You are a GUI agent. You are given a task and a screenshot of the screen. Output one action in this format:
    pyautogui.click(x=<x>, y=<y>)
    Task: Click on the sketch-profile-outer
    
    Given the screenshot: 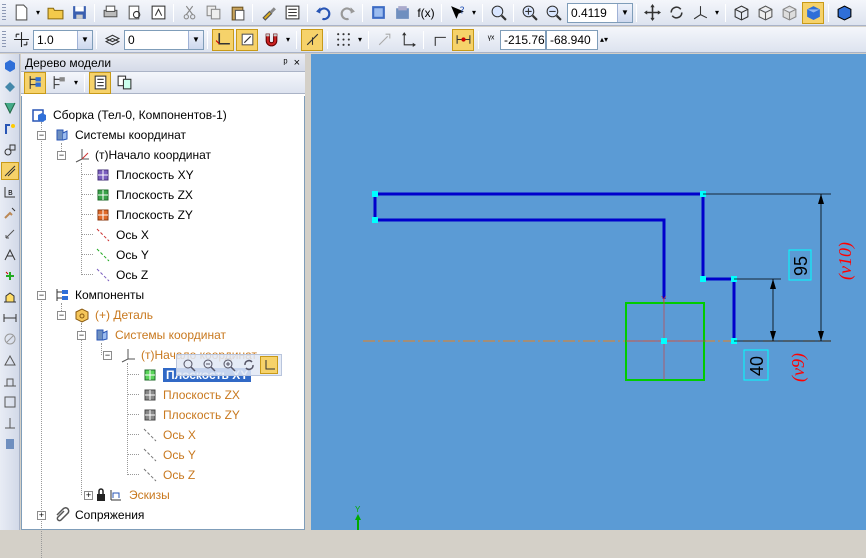 What is the action you would take?
    pyautogui.click(x=555, y=266)
    